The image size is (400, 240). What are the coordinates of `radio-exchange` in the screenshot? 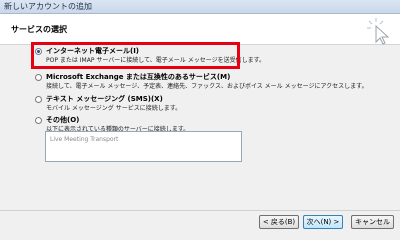 It's located at (38, 77).